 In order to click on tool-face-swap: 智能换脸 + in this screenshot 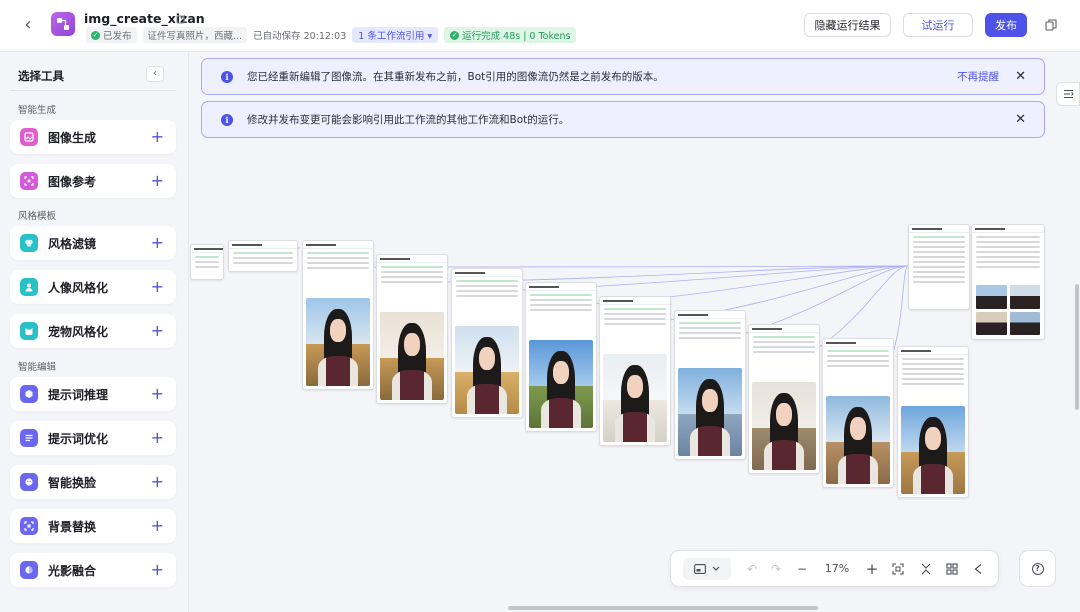, I will do `click(93, 482)`.